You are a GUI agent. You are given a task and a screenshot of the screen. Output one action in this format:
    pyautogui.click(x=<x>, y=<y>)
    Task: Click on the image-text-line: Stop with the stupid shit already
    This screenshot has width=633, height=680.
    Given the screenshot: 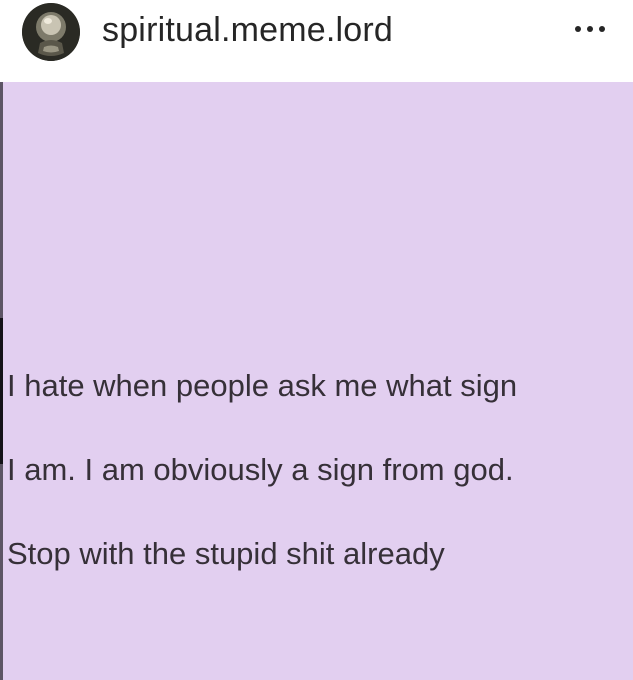 What is the action you would take?
    pyautogui.click(x=226, y=553)
    